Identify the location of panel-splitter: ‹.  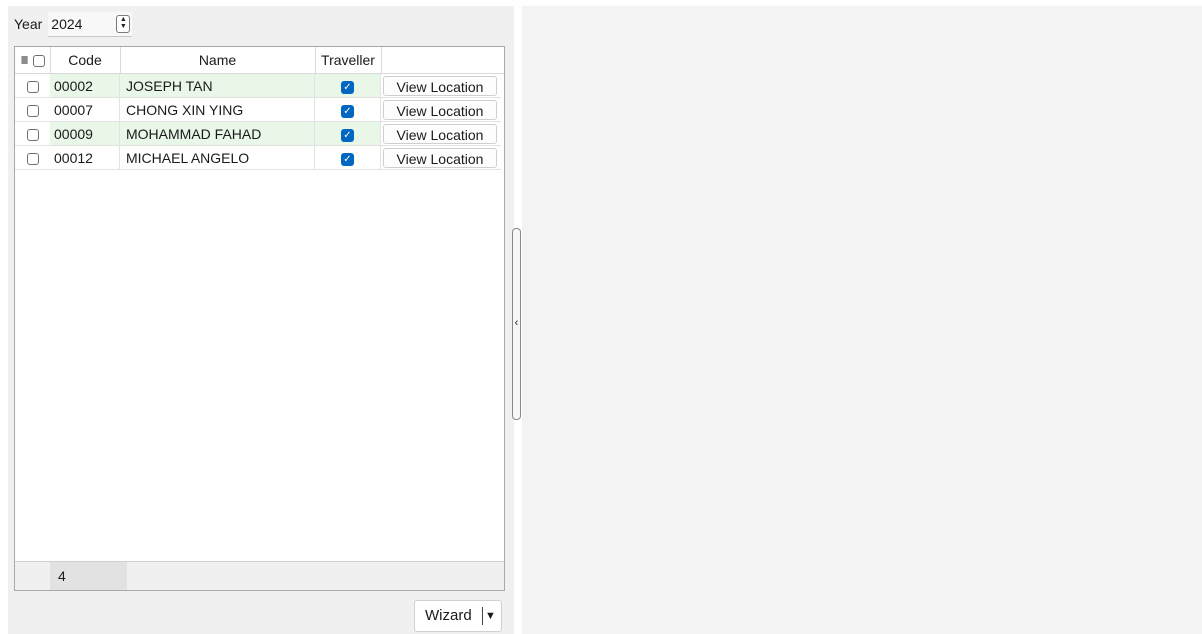
(516, 324).